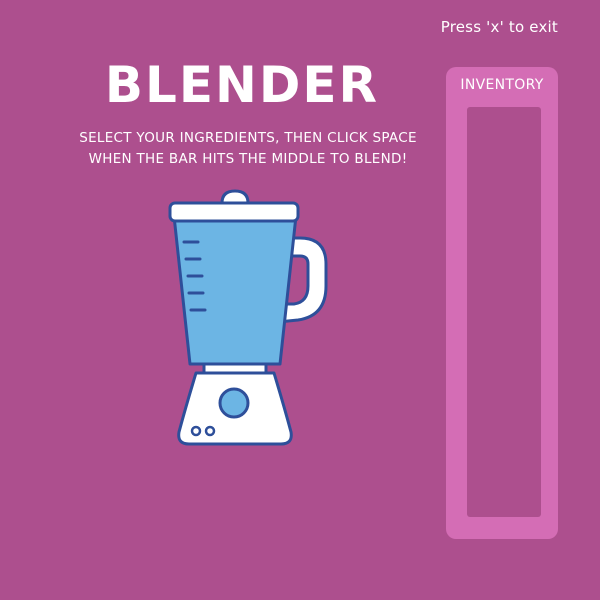  What do you see at coordinates (235, 290) in the screenshot?
I see `blender-jar` at bounding box center [235, 290].